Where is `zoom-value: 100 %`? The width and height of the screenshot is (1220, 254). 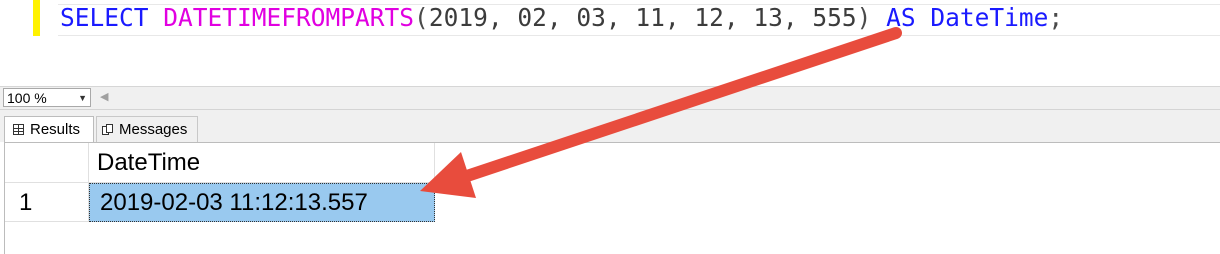
zoom-value: 100 % is located at coordinates (27, 98).